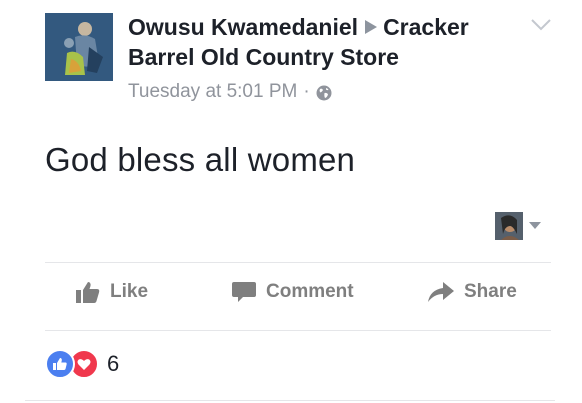 This screenshot has width=582, height=403. Describe the element at coordinates (244, 292) in the screenshot. I see `comment-icon` at that location.